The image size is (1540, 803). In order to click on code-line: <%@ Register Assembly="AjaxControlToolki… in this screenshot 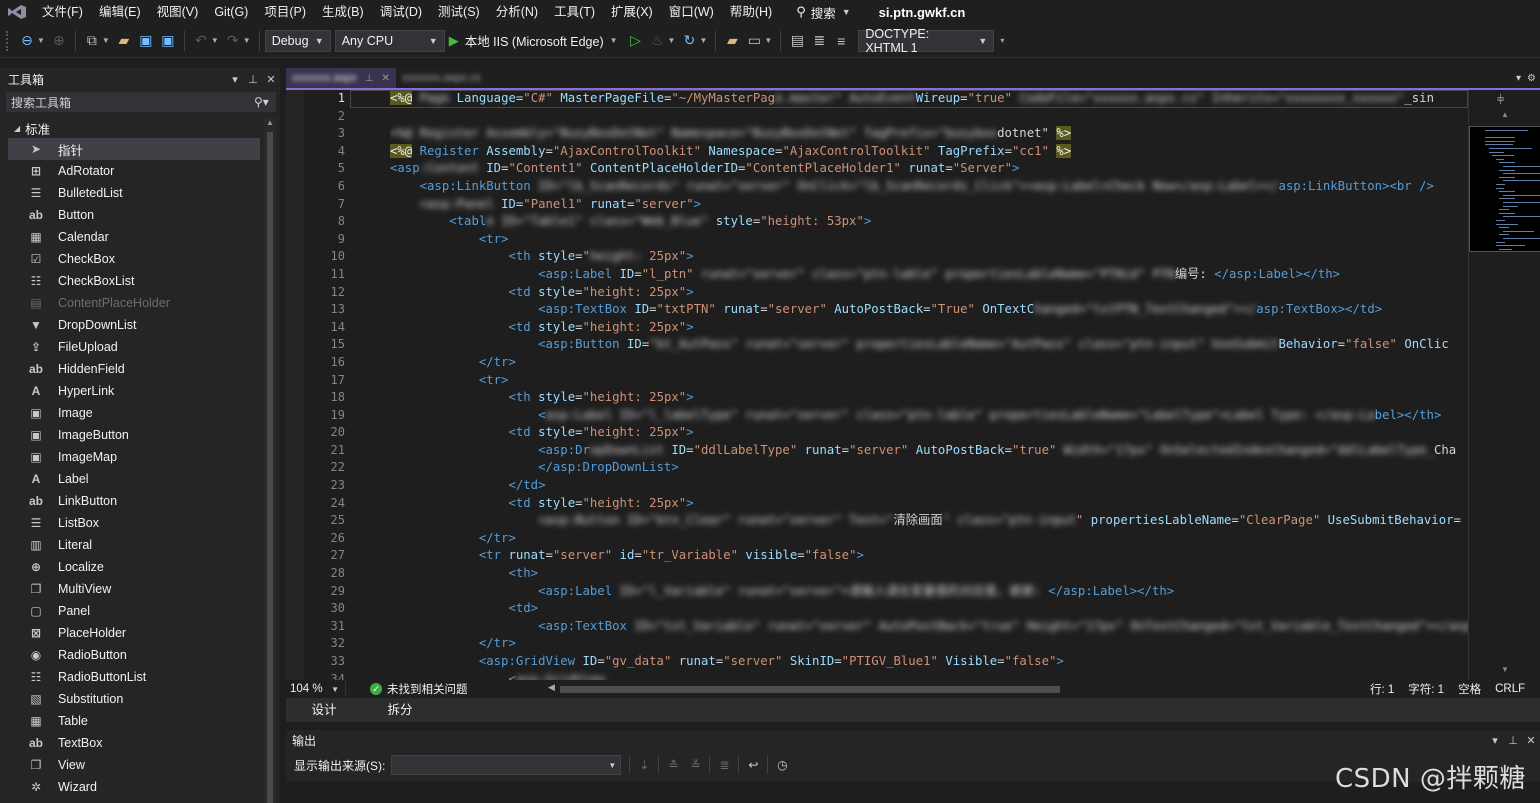, I will do `click(929, 152)`.